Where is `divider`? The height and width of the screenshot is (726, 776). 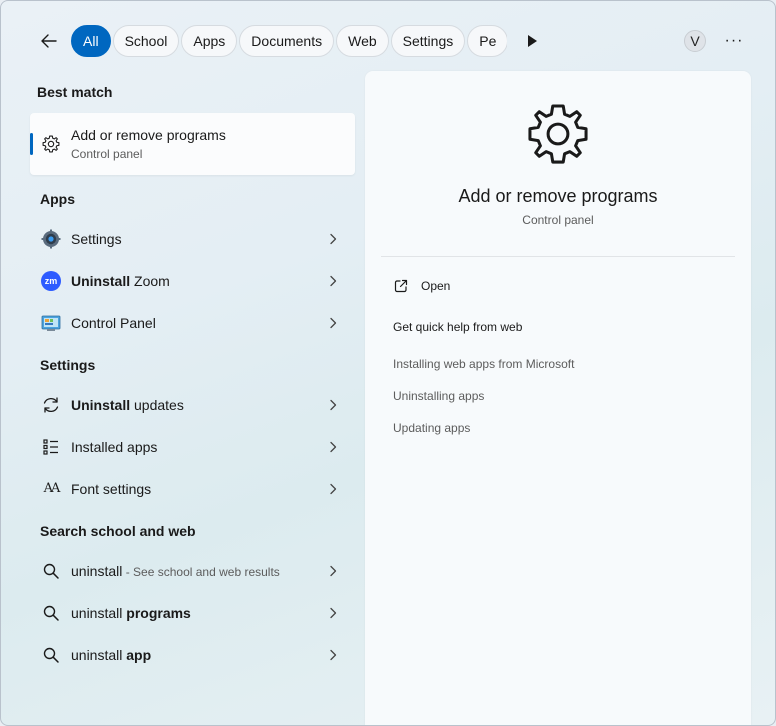
divider is located at coordinates (558, 256).